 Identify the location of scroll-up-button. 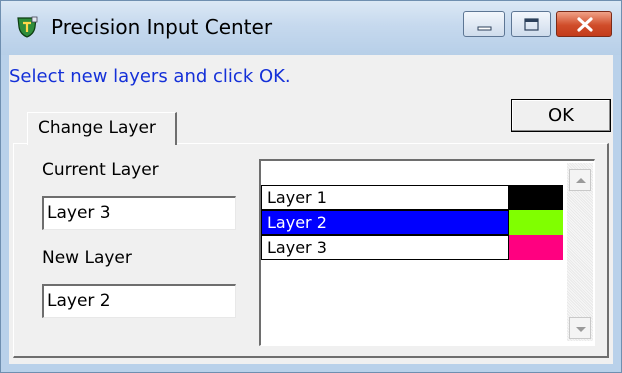
(580, 180).